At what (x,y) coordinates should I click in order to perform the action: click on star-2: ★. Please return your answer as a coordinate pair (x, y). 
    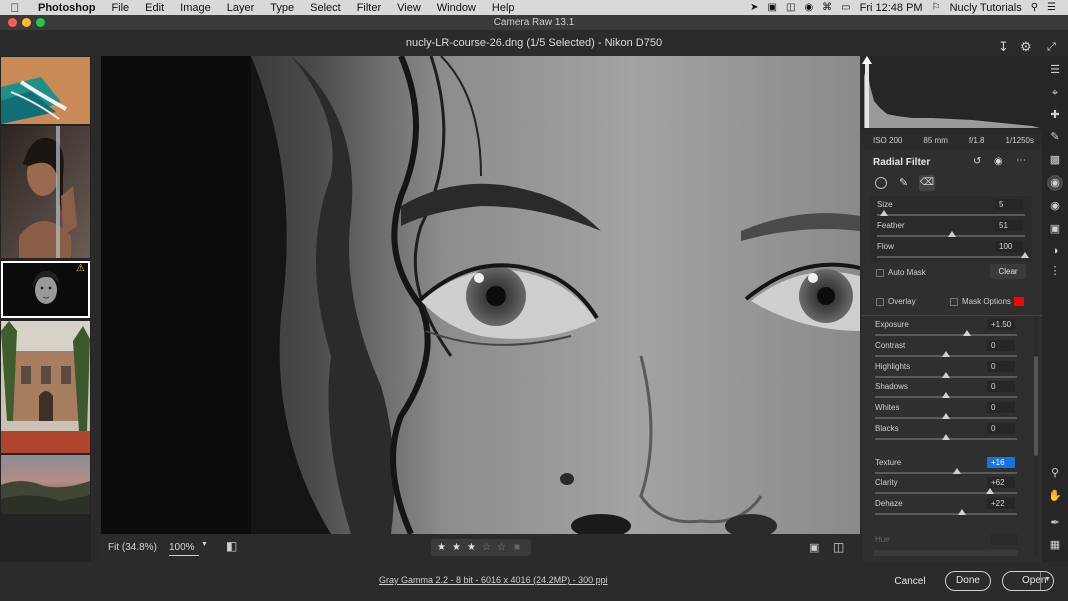
    Looking at the image, I should click on (456, 547).